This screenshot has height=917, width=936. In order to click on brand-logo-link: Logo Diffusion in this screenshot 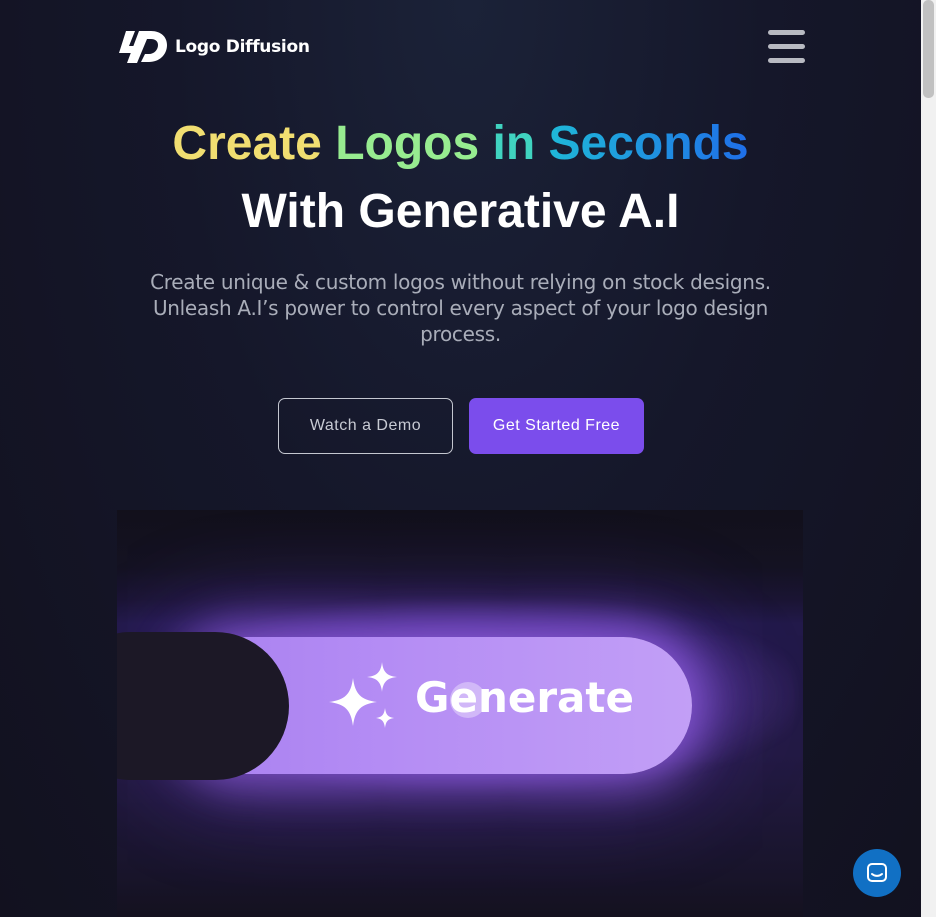, I will do `click(213, 47)`.